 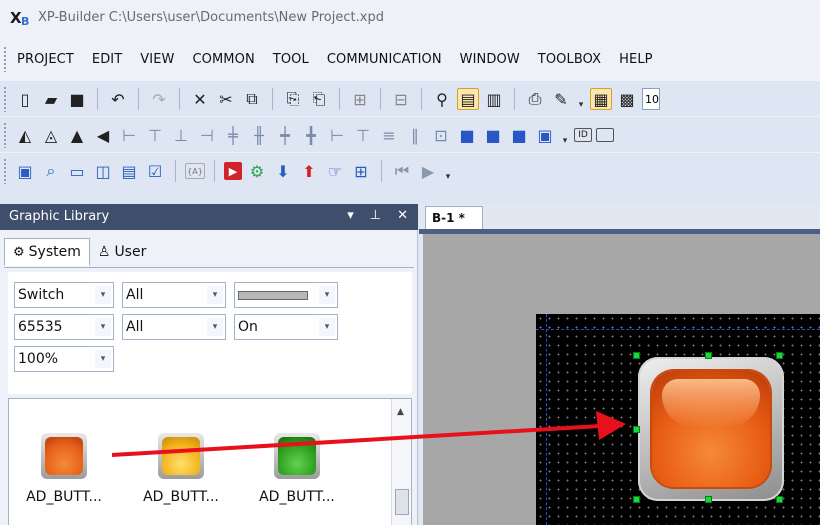 What do you see at coordinates (259, 135) in the screenshot?
I see `align-center-v-icon: ╫` at bounding box center [259, 135].